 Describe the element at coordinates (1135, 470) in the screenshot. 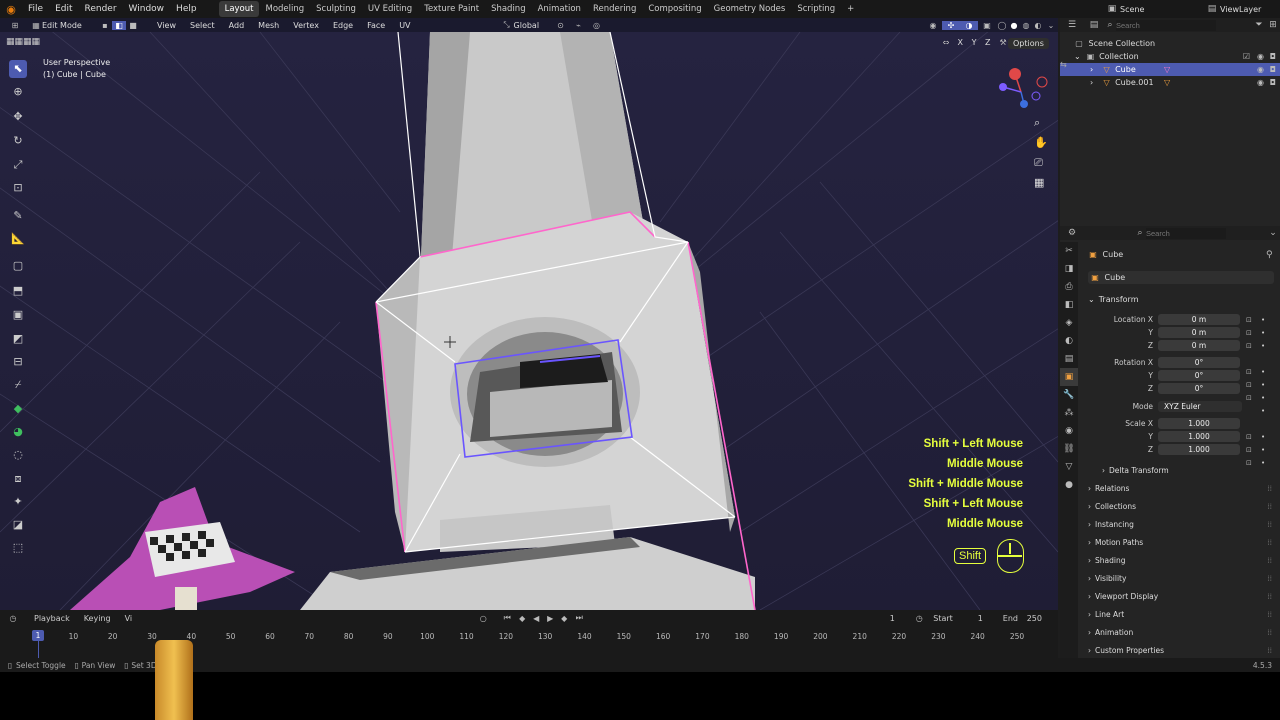

I see `delta-transform-header: › Delta Transform` at that location.